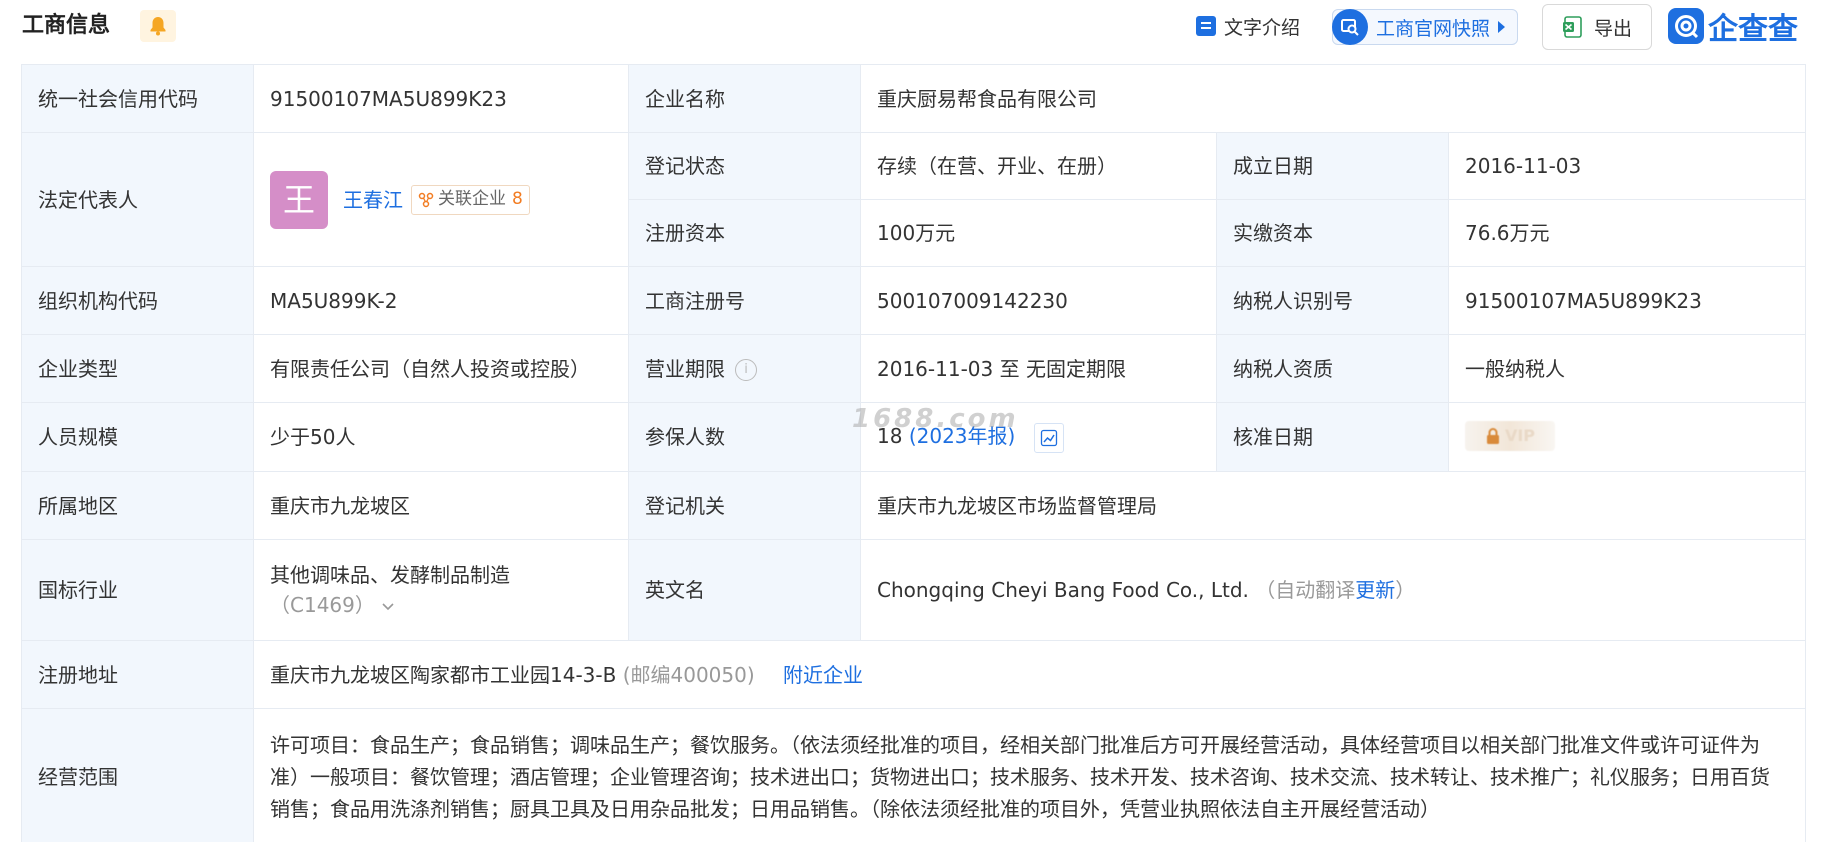 The image size is (1840, 842). I want to click on chart-icon, so click(1048, 437).